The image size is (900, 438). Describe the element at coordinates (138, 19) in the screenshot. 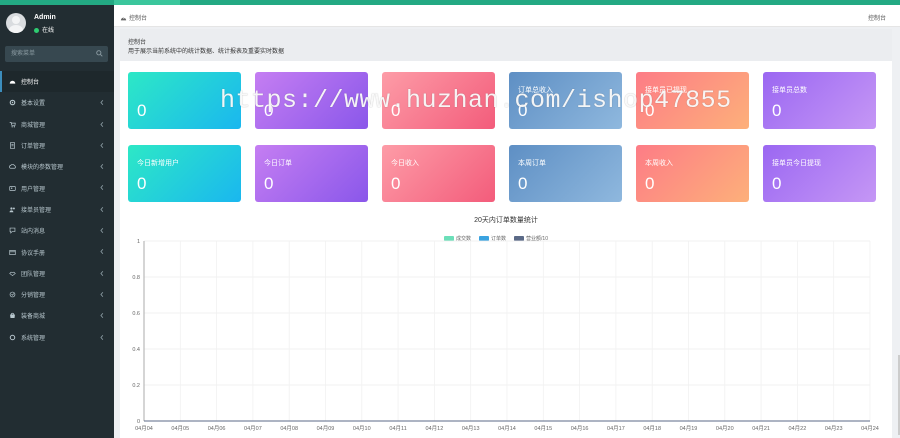

I see `breadcrumb-home-label: 控制台` at that location.